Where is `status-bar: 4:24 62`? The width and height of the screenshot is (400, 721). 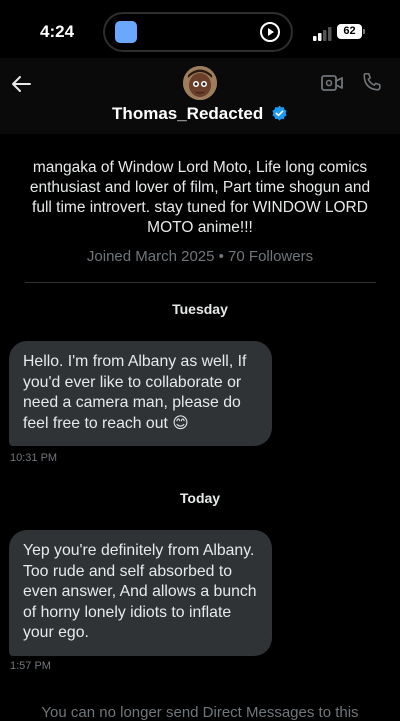
status-bar: 4:24 62 is located at coordinates (200, 29).